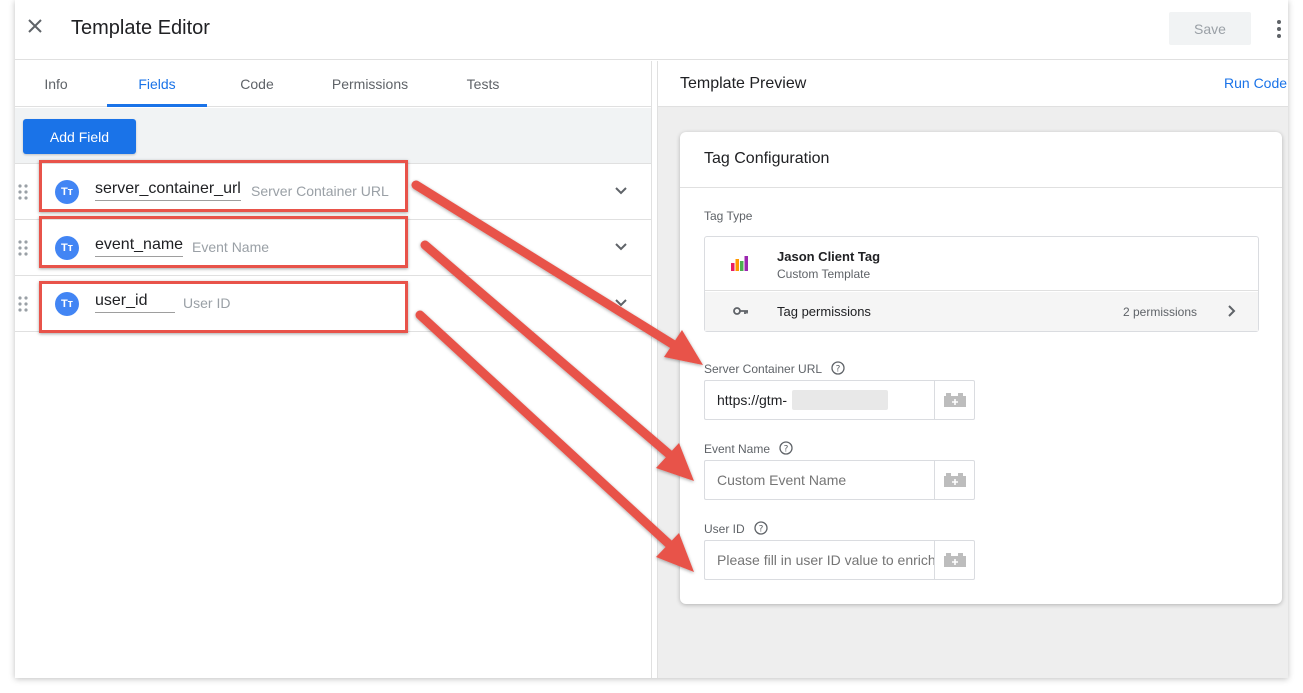  What do you see at coordinates (981, 560) in the screenshot?
I see `user-id-row` at bounding box center [981, 560].